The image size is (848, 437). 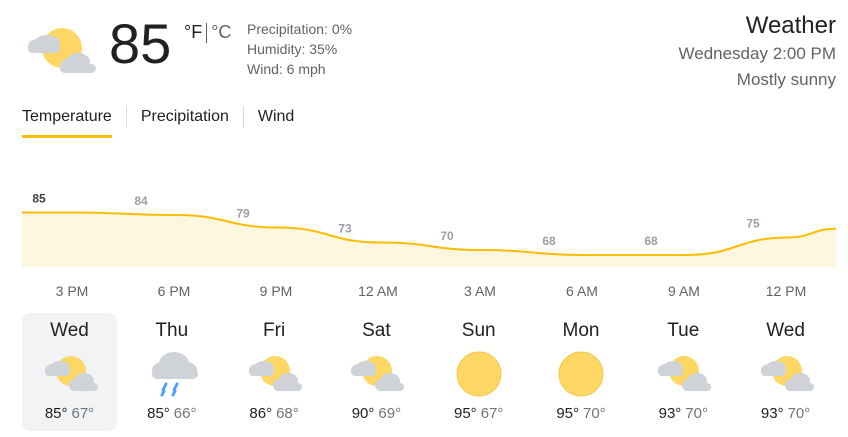 I want to click on day-temps: 85° 67°, so click(x=69, y=414).